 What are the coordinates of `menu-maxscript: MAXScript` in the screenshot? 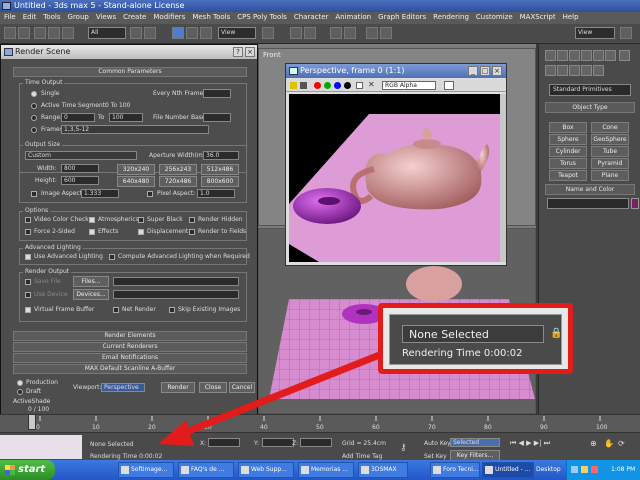 It's located at (537, 16).